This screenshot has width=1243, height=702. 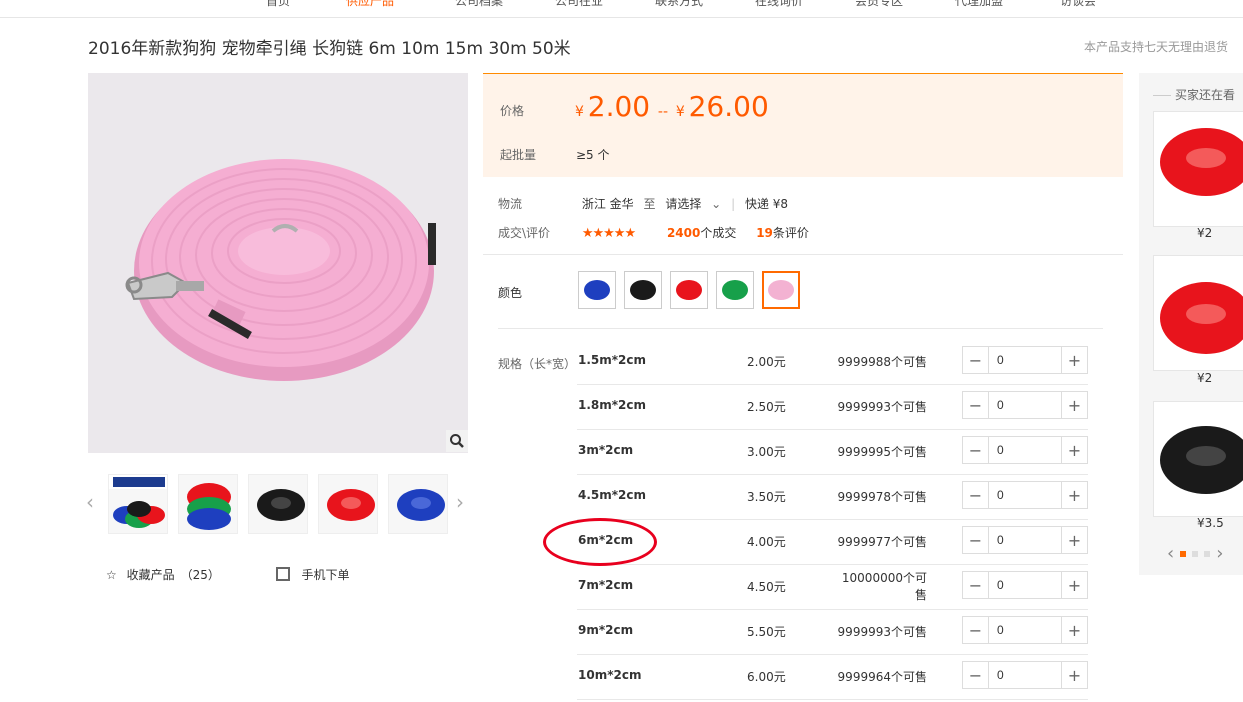 What do you see at coordinates (766, 542) in the screenshot?
I see `spec-price: 4.00元` at bounding box center [766, 542].